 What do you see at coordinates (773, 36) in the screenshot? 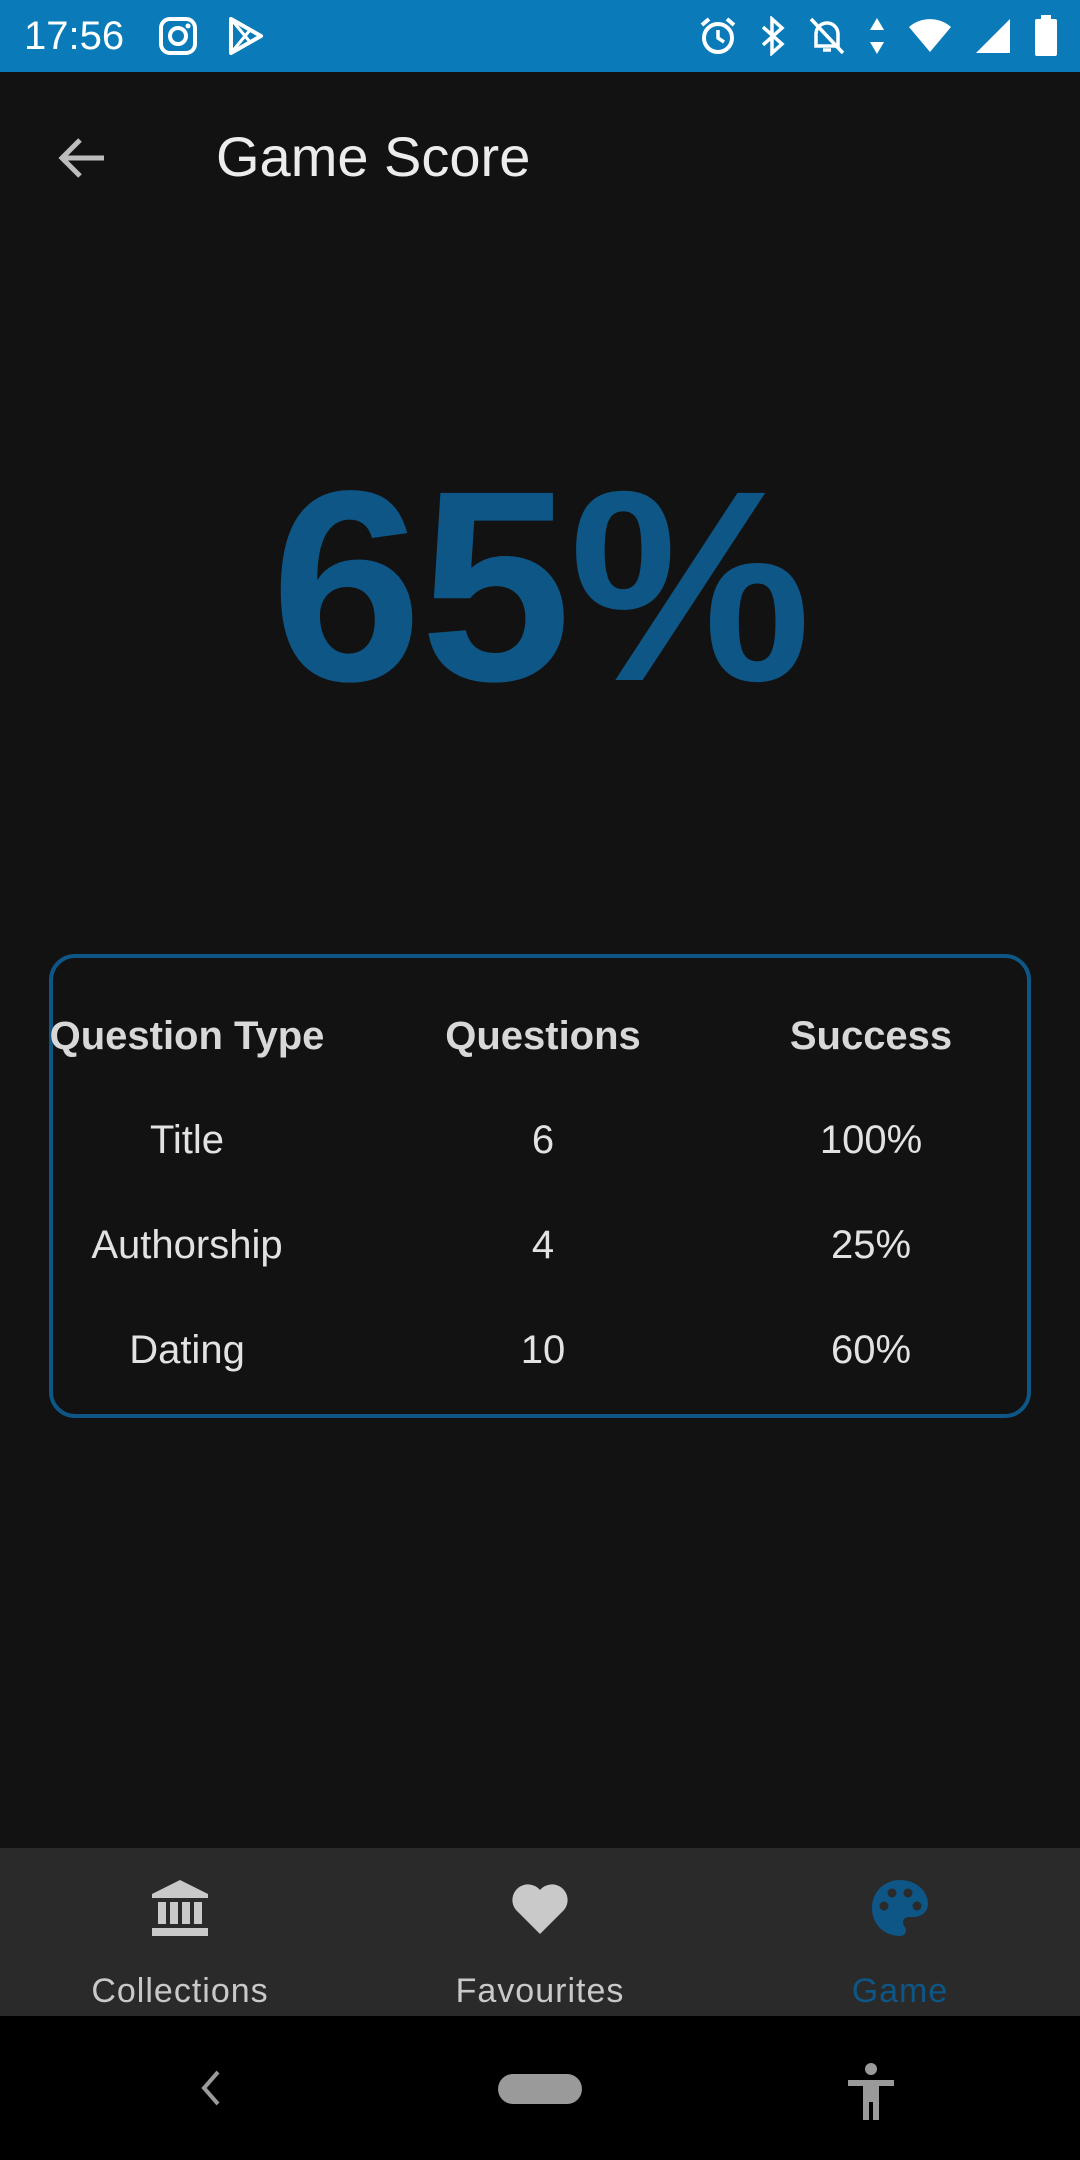
I see `bluetooth-icon` at bounding box center [773, 36].